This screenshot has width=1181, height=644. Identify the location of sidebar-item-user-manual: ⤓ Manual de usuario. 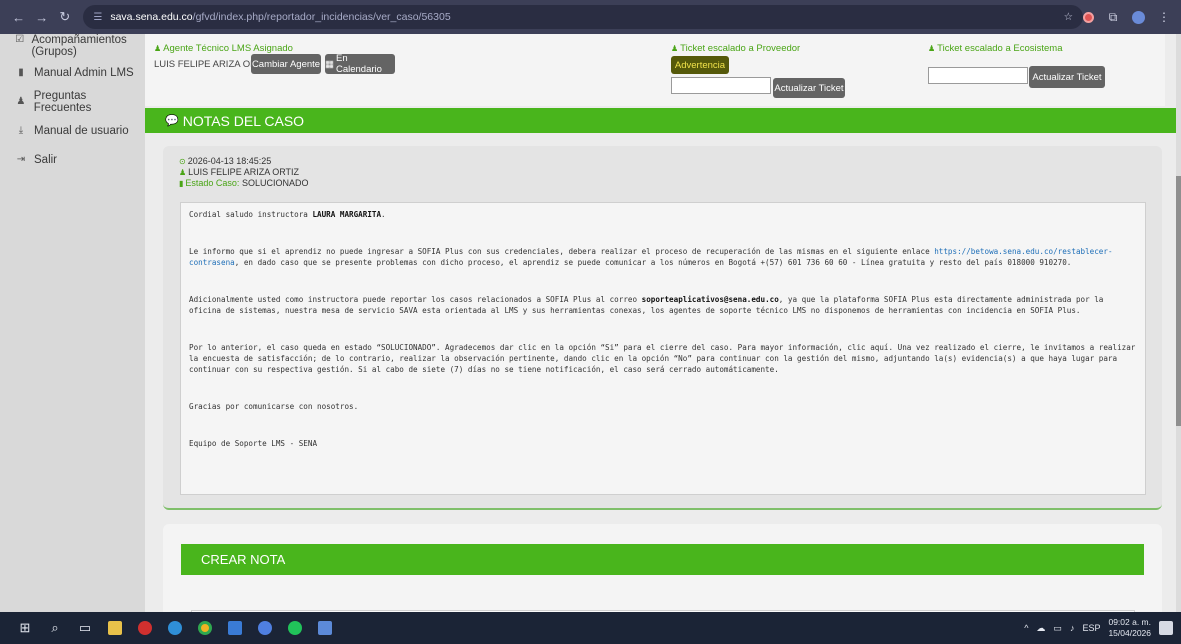
(72, 130).